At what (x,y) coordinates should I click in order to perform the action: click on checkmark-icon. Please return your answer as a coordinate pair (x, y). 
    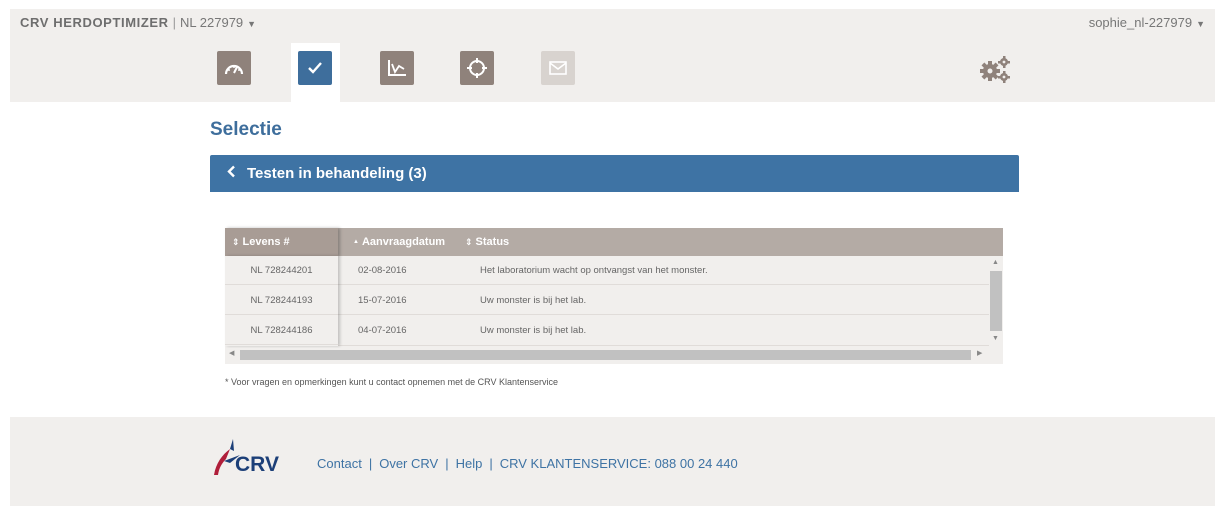
    Looking at the image, I should click on (315, 68).